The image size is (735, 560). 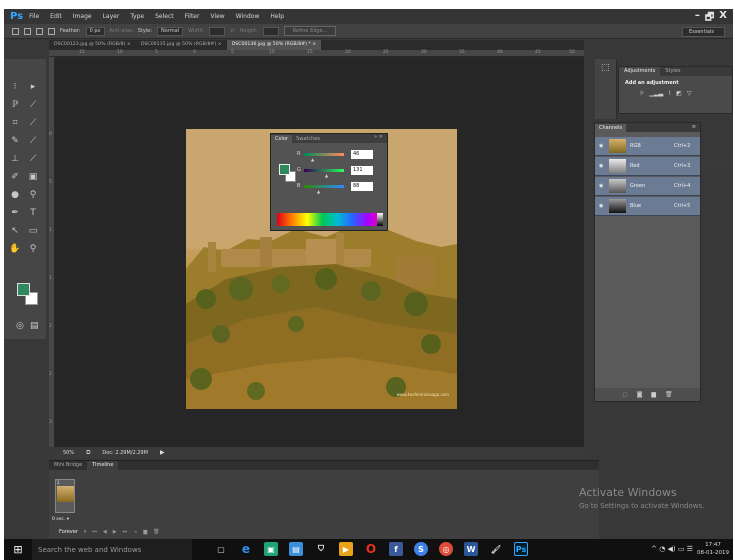 I want to click on paint-icon: 🖌, so click(x=496, y=549).